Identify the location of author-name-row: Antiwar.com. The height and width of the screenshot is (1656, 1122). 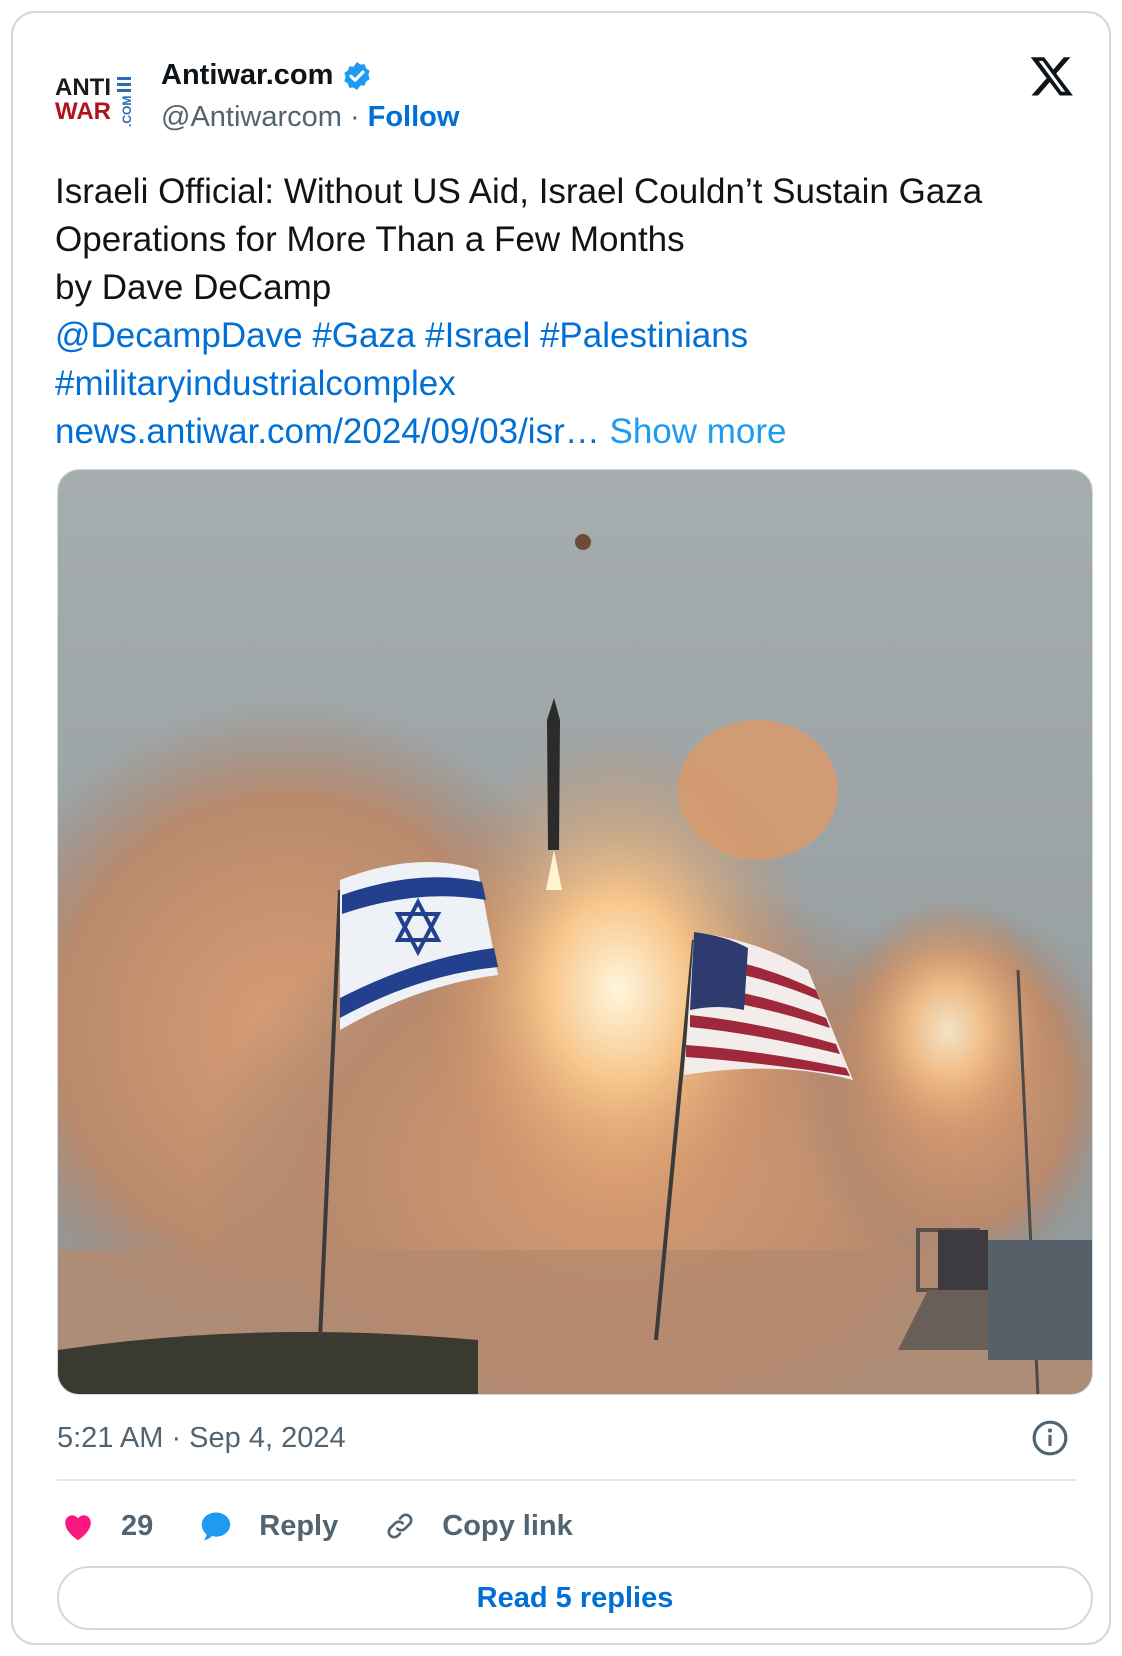
(267, 75).